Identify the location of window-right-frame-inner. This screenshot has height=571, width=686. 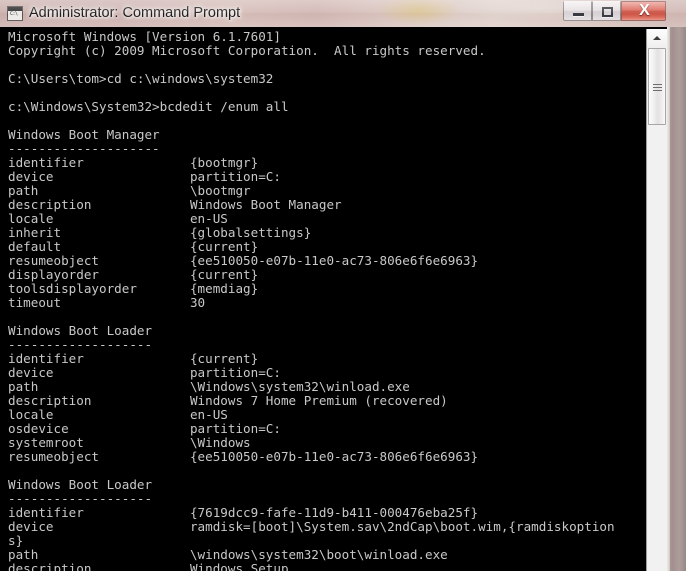
(668, 299).